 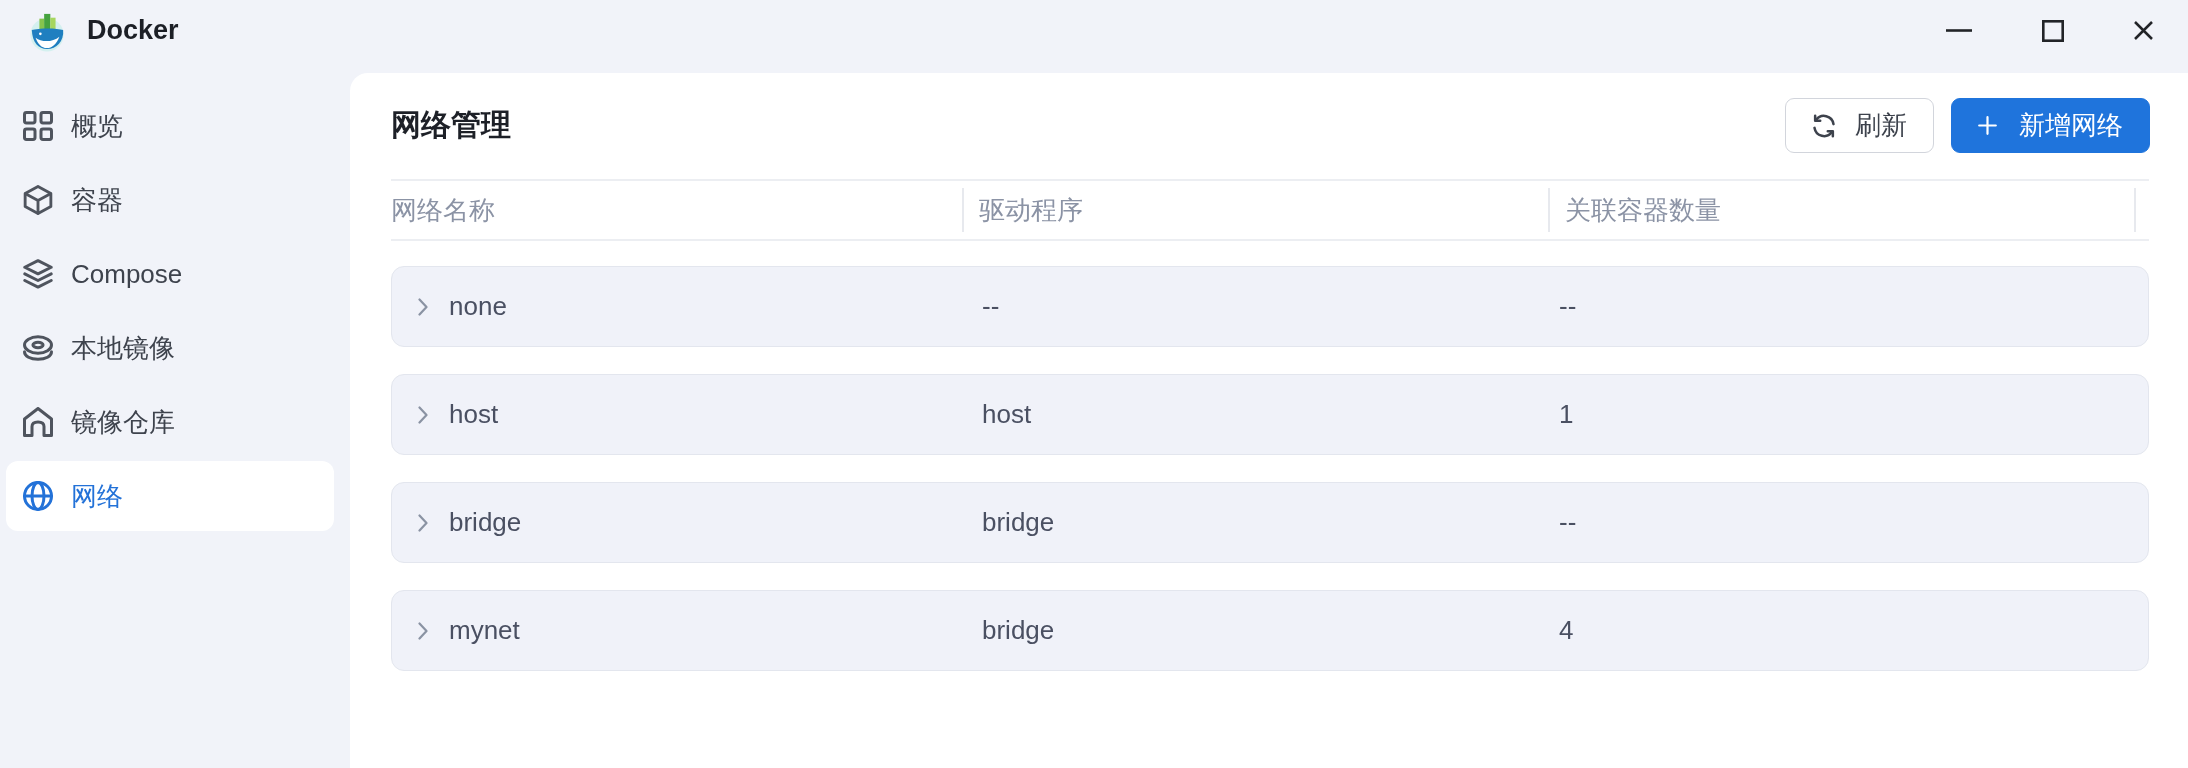 What do you see at coordinates (170, 496) in the screenshot?
I see `sidebar-item: 网络` at bounding box center [170, 496].